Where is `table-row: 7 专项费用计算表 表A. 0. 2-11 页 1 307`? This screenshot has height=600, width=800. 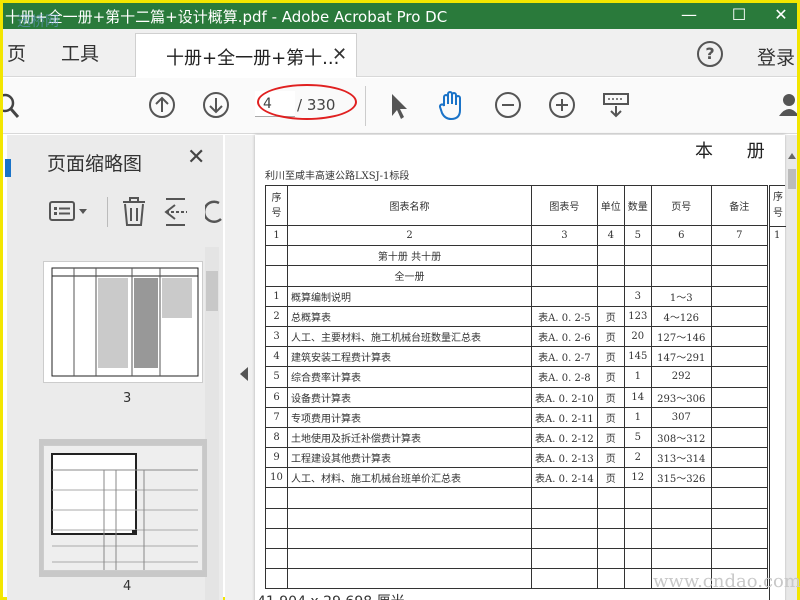
table-row: 7 专项费用计算表 表A. 0. 2-11 页 1 307 is located at coordinates (516, 417).